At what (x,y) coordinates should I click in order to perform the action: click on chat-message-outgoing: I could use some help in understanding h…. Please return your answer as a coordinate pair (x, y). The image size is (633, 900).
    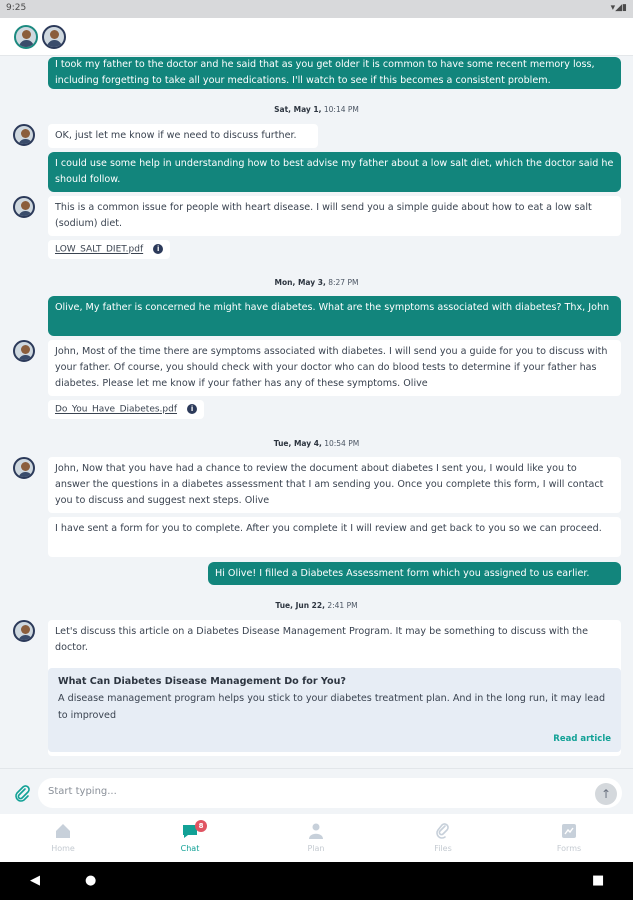
    Looking at the image, I should click on (334, 172).